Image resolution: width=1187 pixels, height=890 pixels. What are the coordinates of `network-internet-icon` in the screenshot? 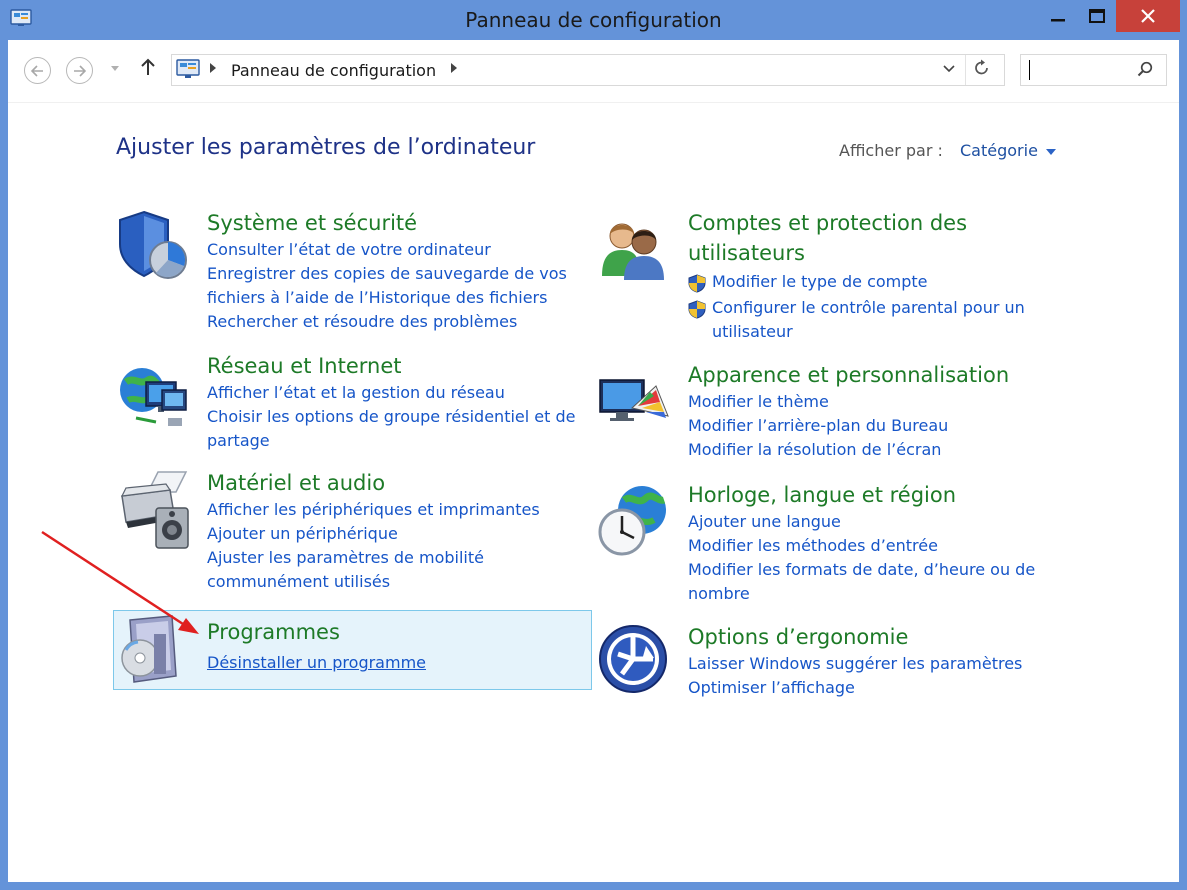 It's located at (154, 396).